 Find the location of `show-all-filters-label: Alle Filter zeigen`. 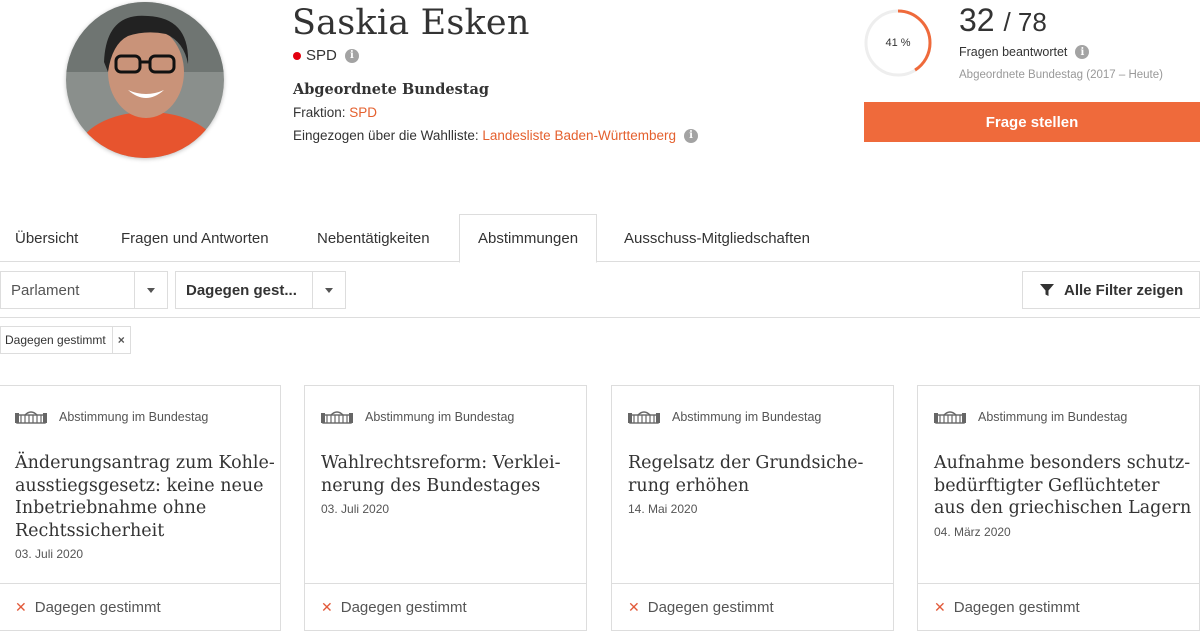

show-all-filters-label: Alle Filter zeigen is located at coordinates (1124, 290).